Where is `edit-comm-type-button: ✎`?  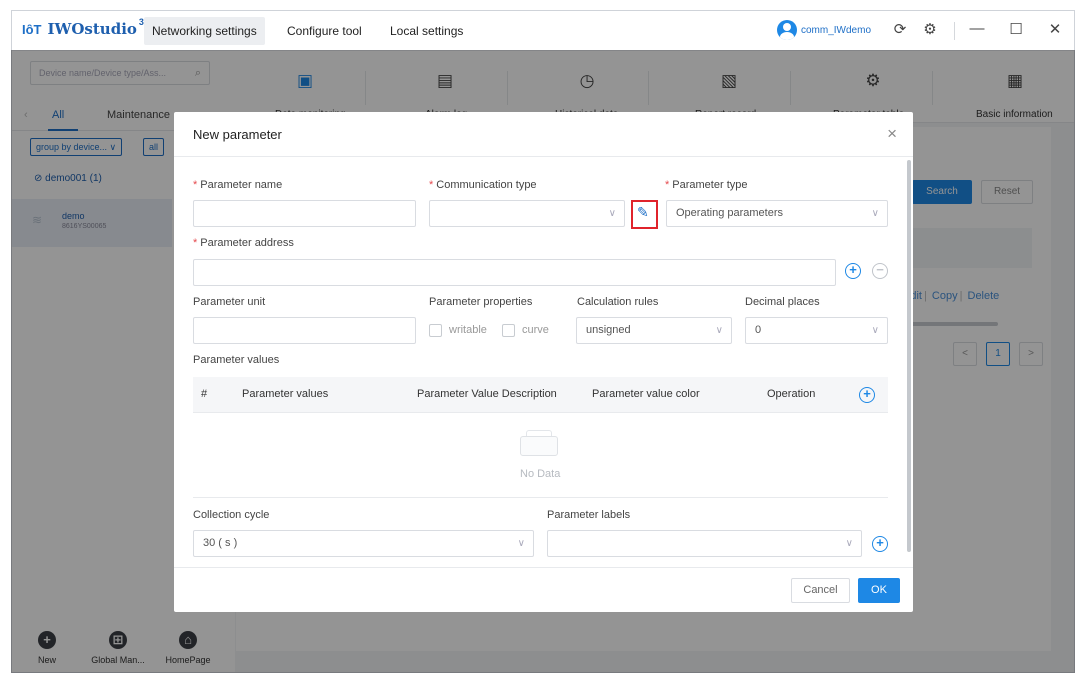
edit-comm-type-button: ✎ is located at coordinates (644, 214).